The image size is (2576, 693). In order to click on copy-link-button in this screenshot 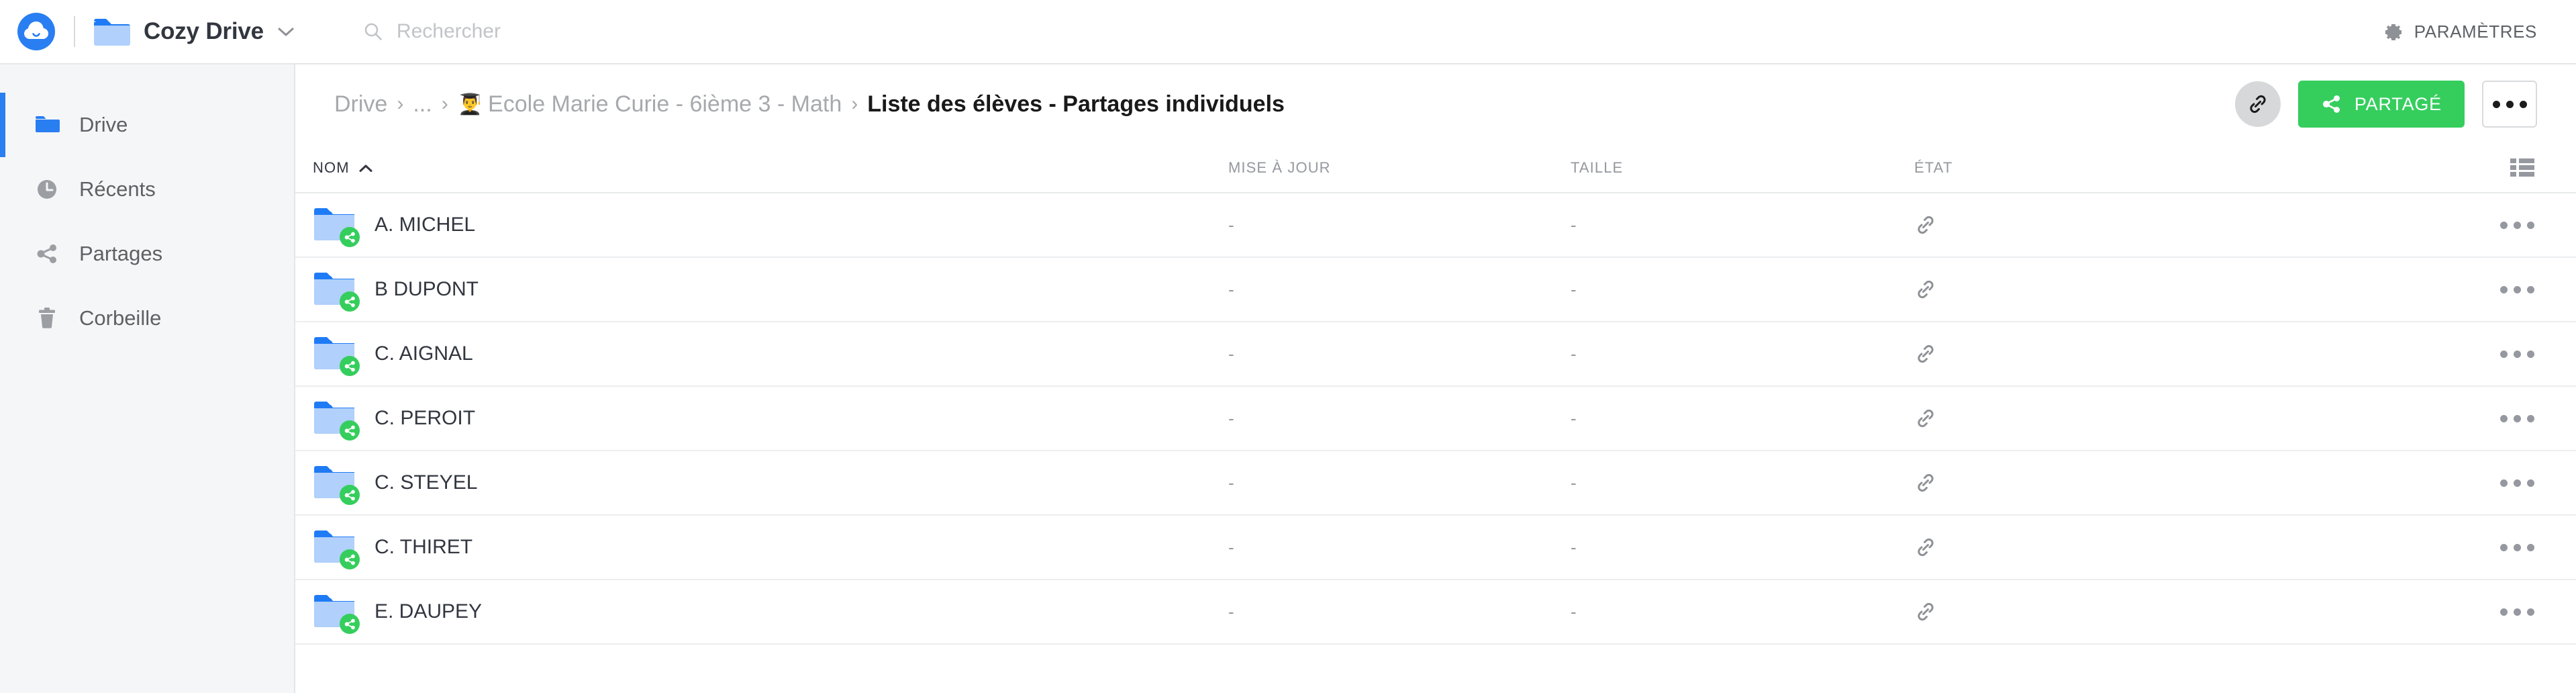, I will do `click(2257, 104)`.